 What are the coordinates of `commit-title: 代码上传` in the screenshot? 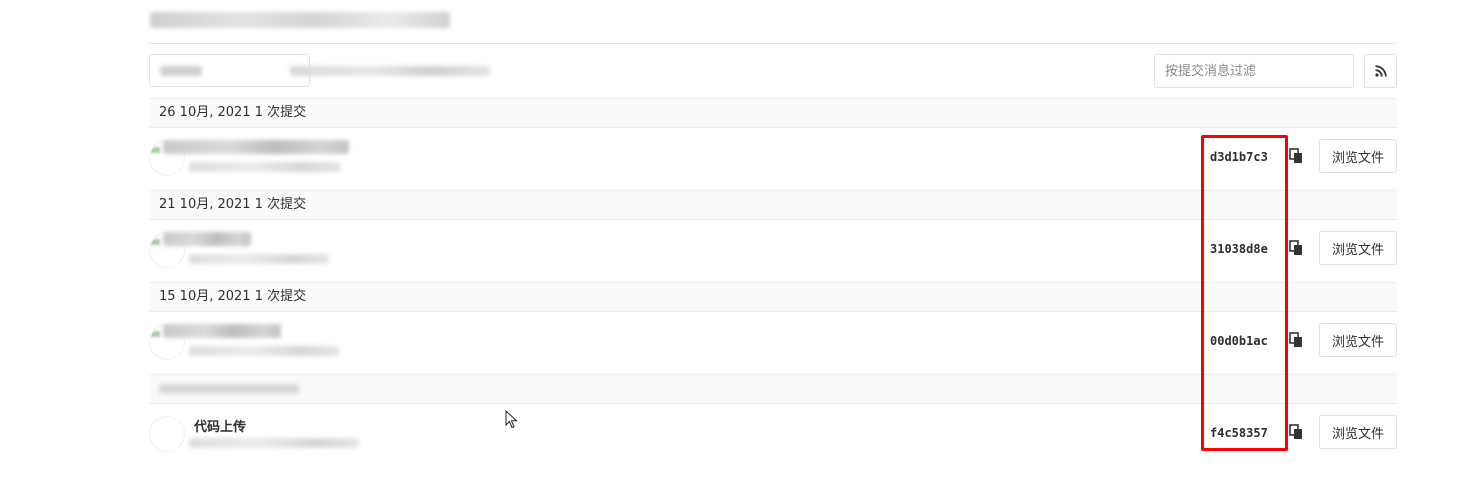 It's located at (220, 425).